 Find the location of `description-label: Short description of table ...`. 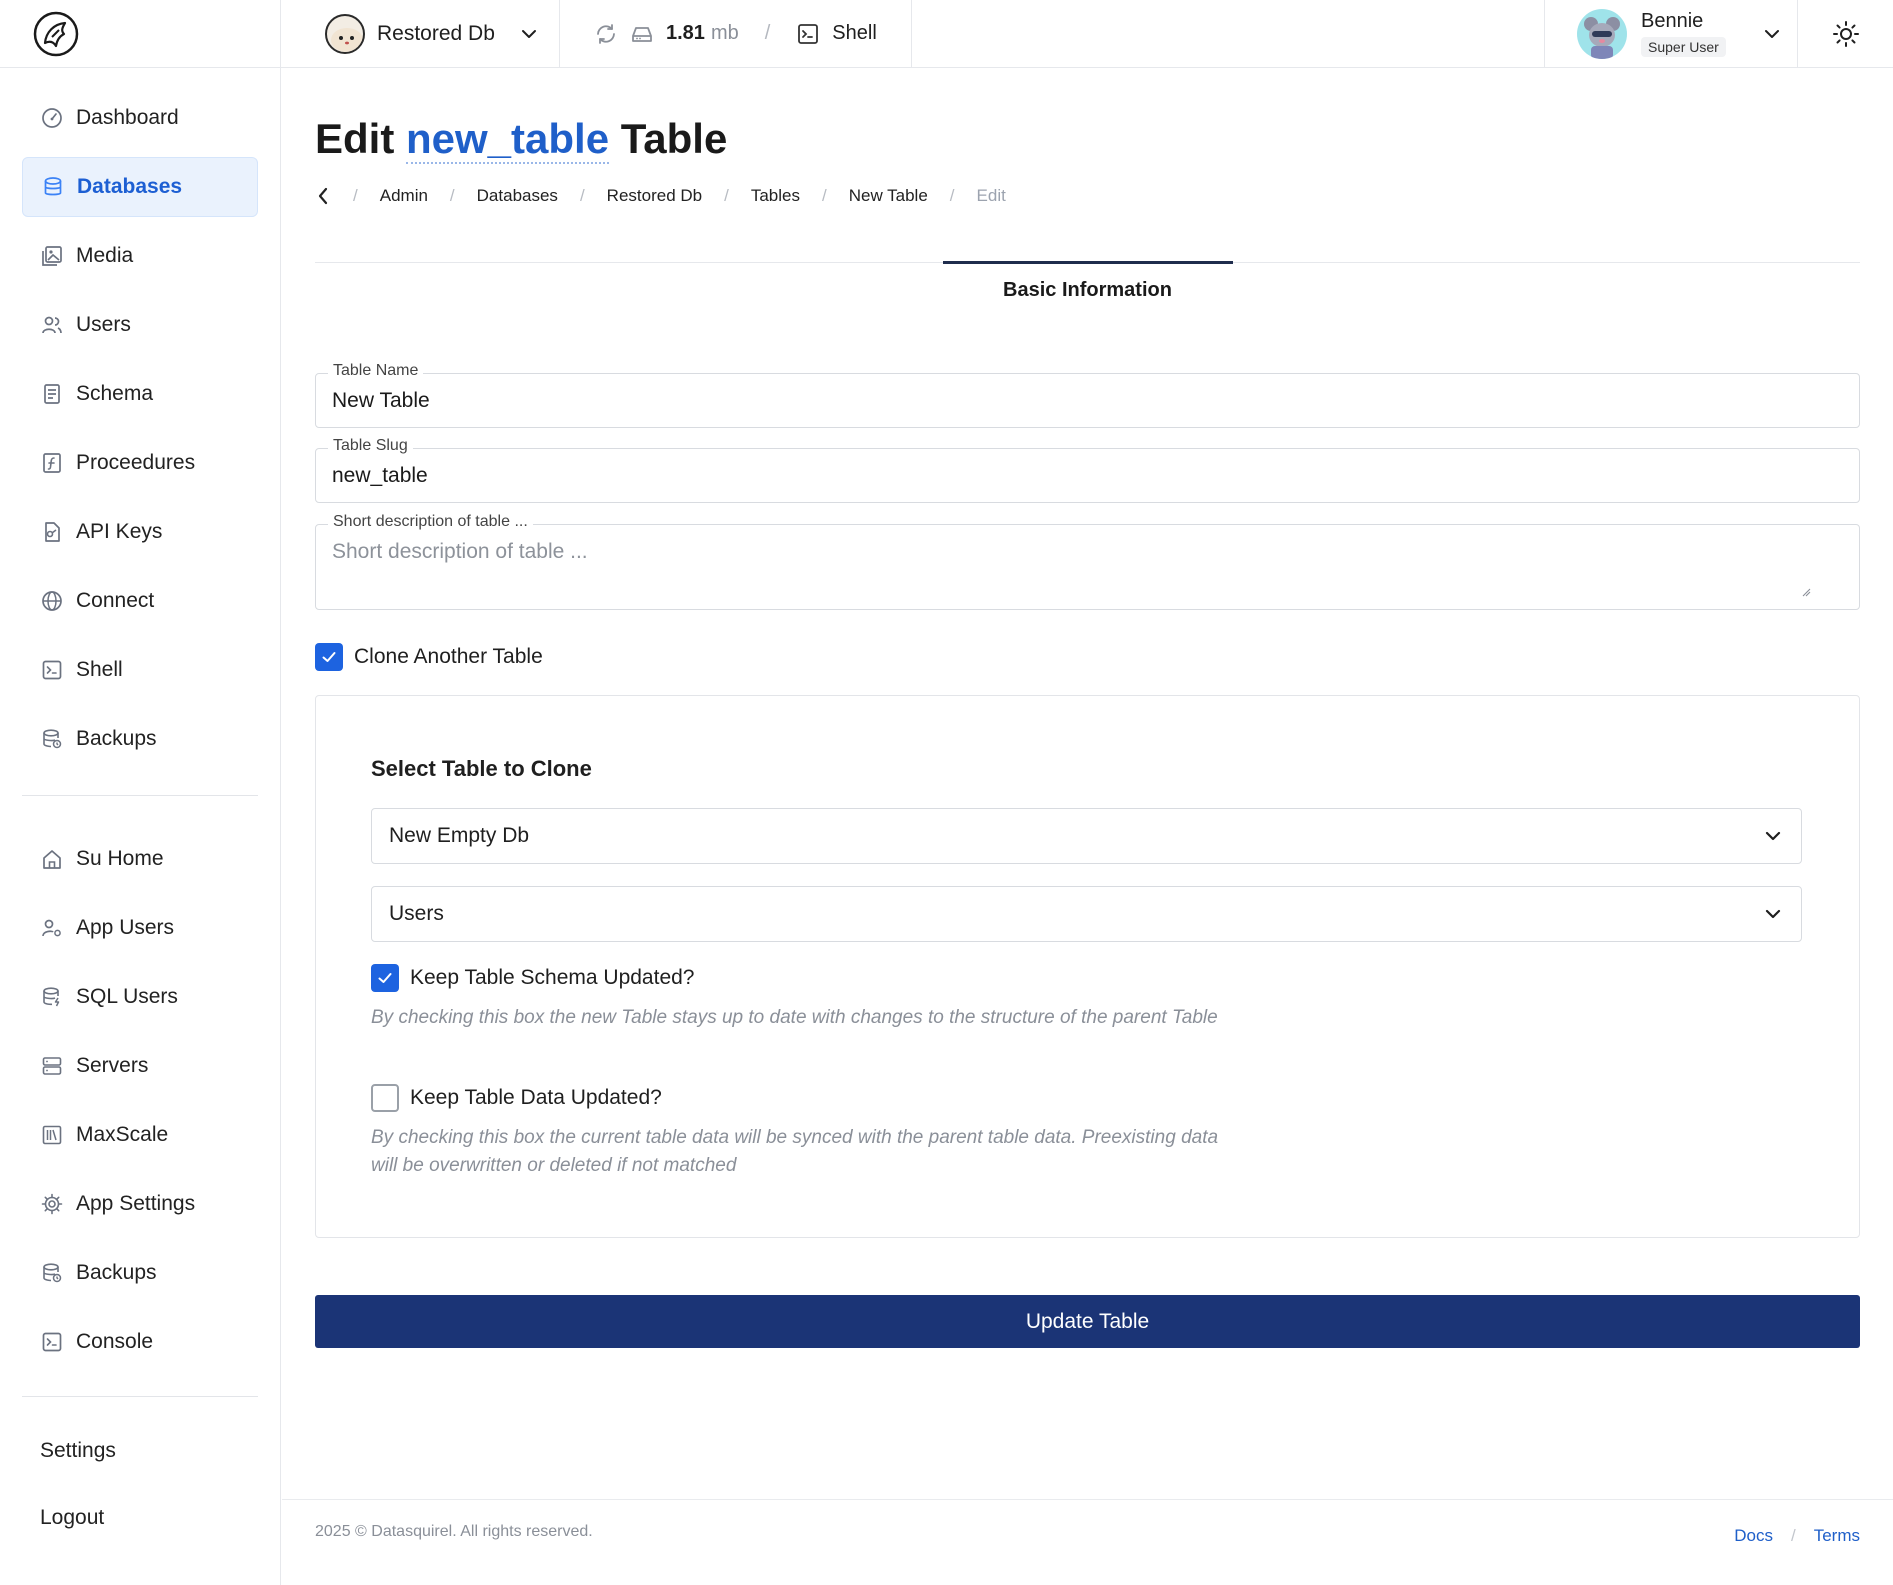

description-label: Short description of table ... is located at coordinates (430, 522).